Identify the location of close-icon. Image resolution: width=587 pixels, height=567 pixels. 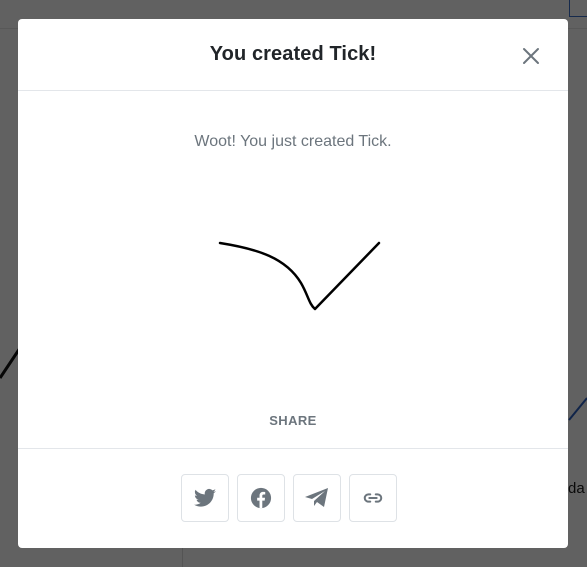
(531, 56).